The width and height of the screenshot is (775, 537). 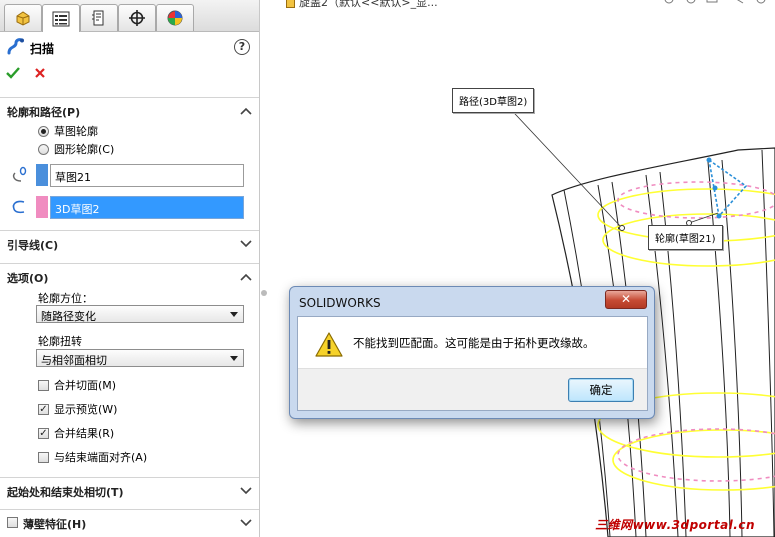 What do you see at coordinates (19, 176) in the screenshot?
I see `profile-selection-icon` at bounding box center [19, 176].